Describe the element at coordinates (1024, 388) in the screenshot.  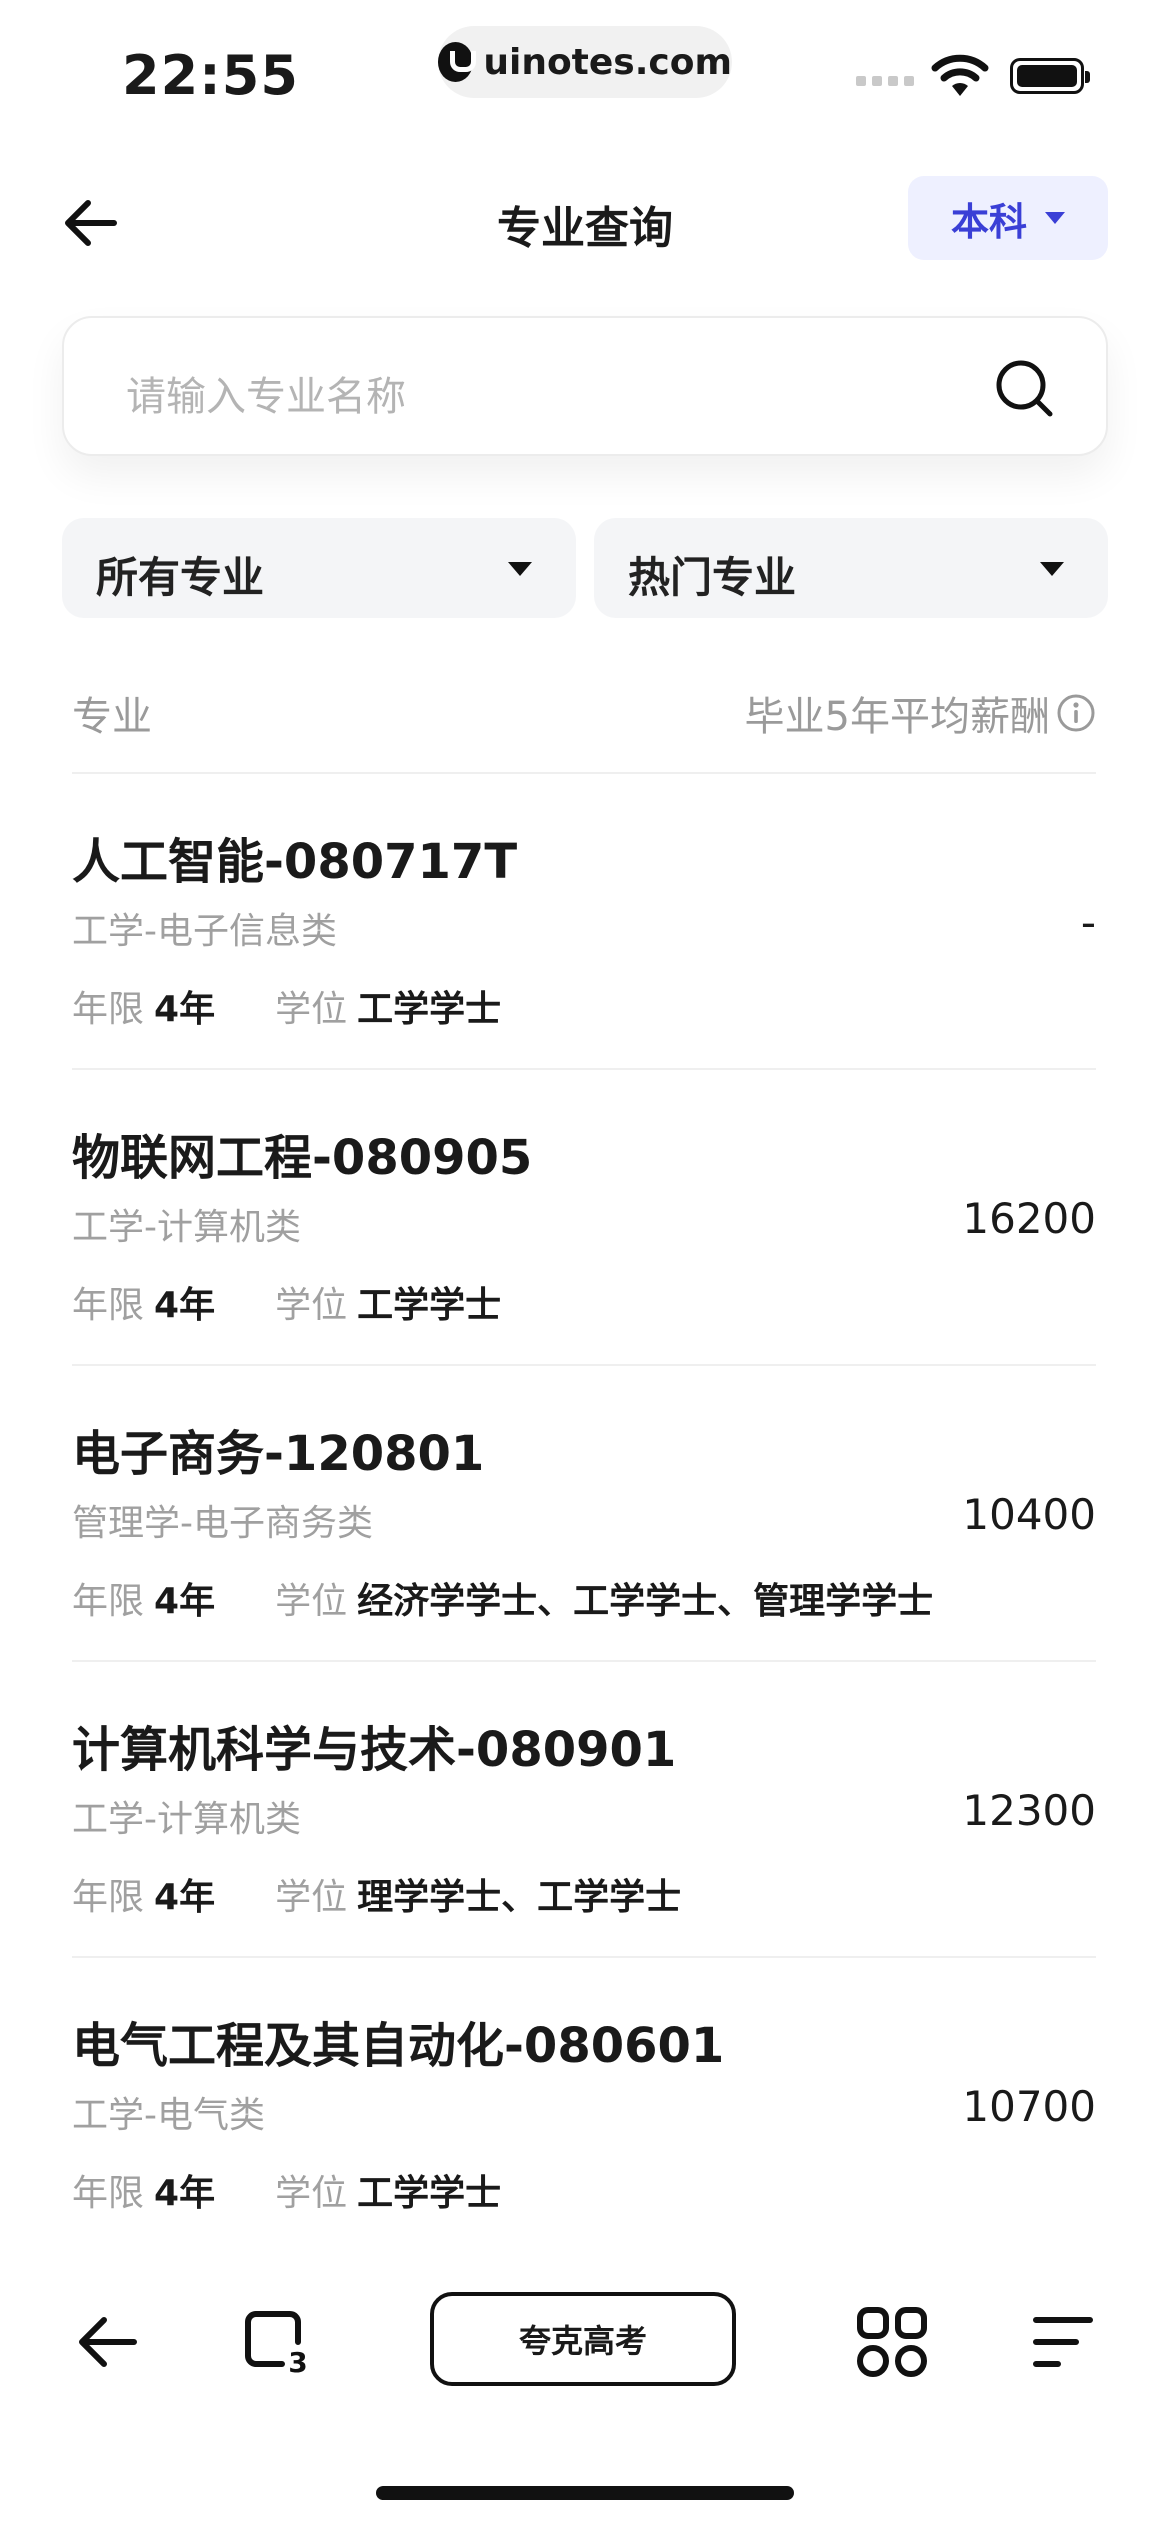
I see `search-icon` at that location.